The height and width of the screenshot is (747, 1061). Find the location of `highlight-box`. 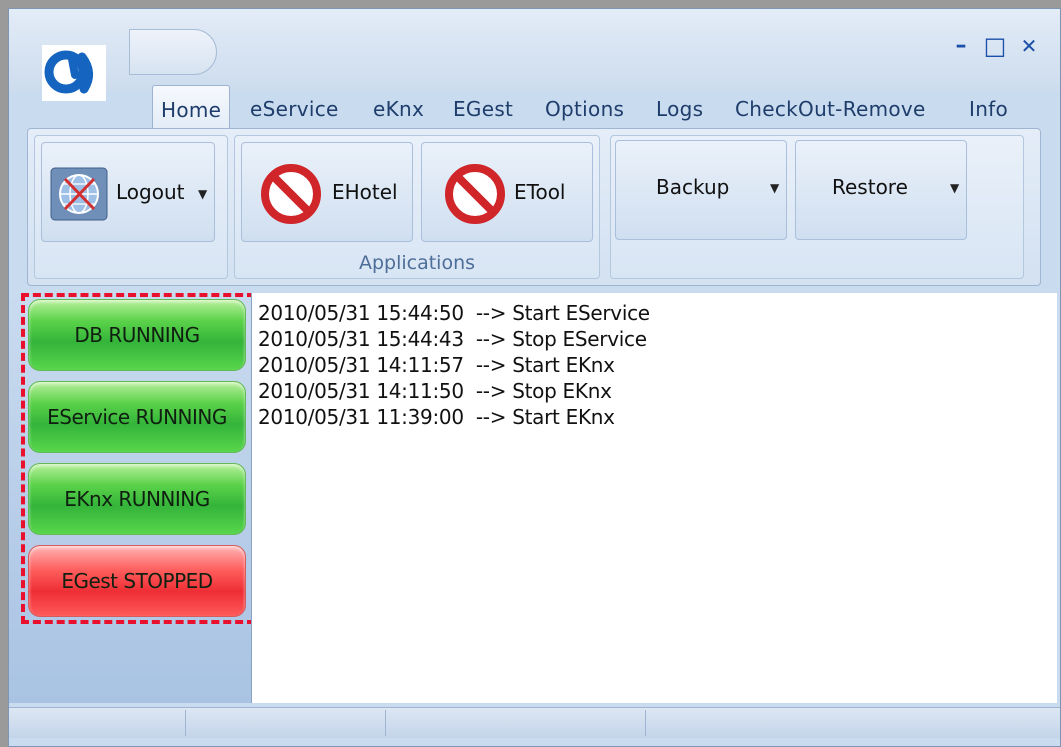

highlight-box is located at coordinates (138, 458).